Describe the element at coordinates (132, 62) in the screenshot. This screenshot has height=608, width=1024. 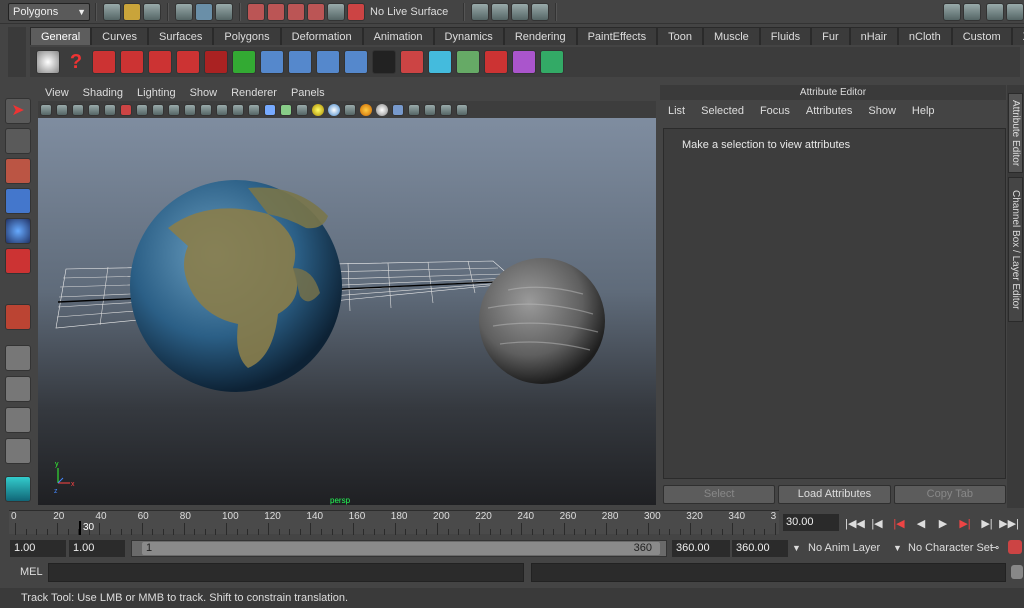
I see `point-constraint-icon` at that location.